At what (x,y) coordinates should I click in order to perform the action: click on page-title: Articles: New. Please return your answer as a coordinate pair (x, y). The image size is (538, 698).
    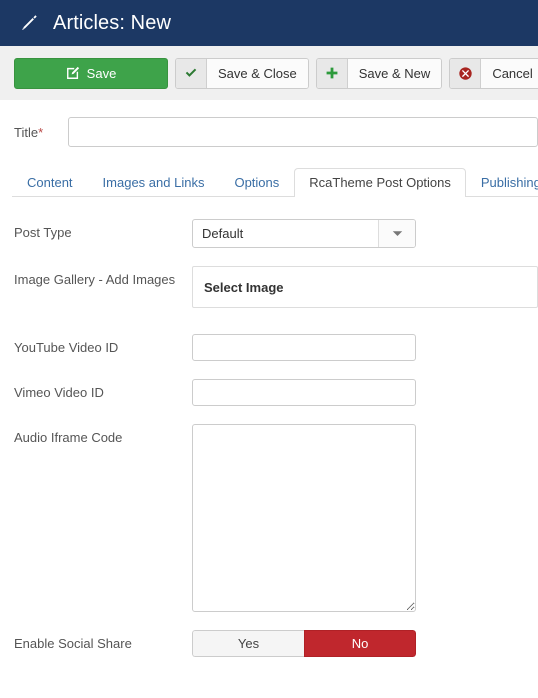
    Looking at the image, I should click on (112, 23).